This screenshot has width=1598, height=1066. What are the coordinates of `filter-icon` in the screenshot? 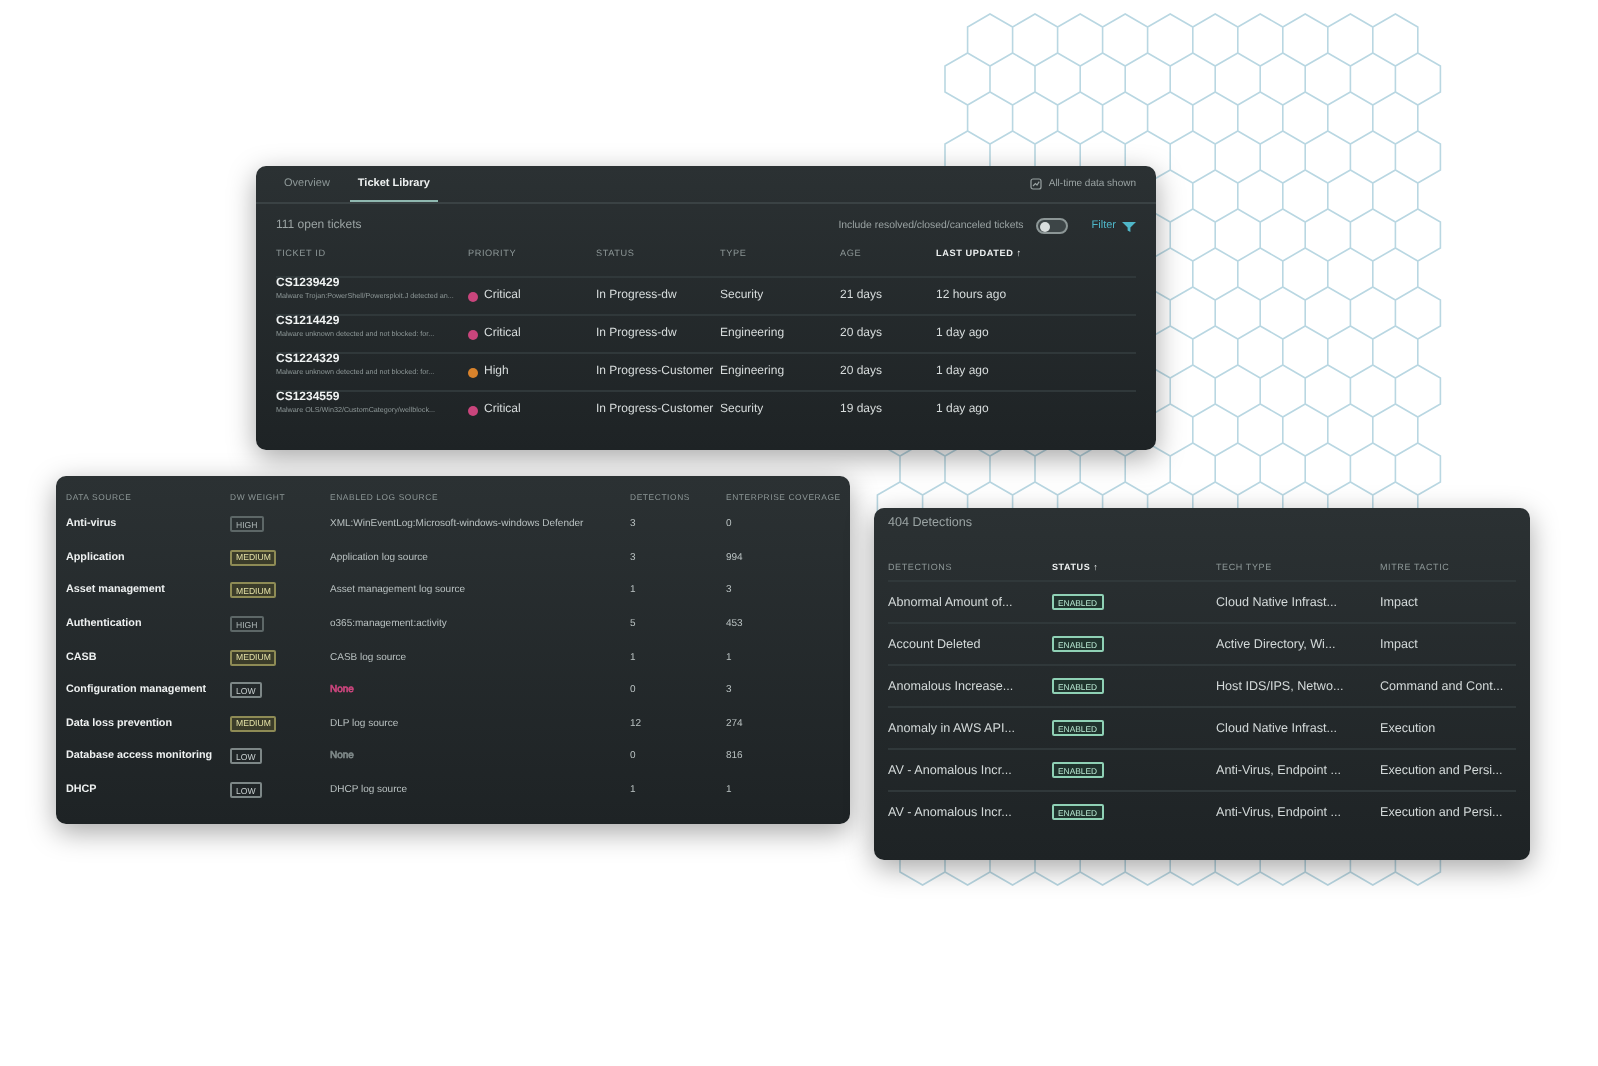 It's located at (1129, 226).